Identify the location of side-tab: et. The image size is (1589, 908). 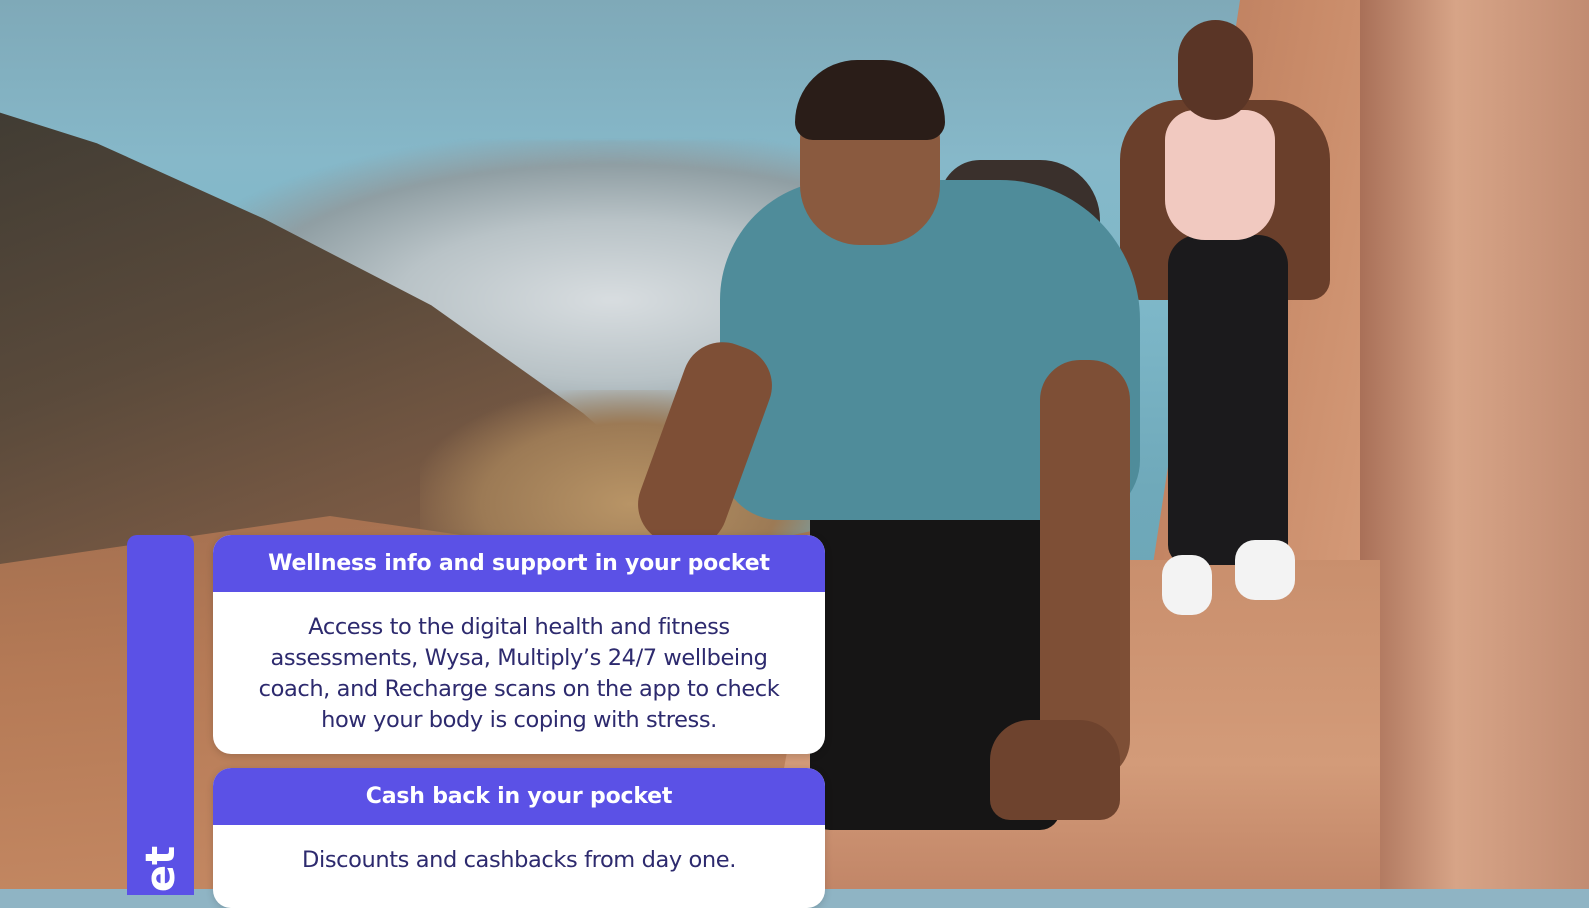
(160, 715).